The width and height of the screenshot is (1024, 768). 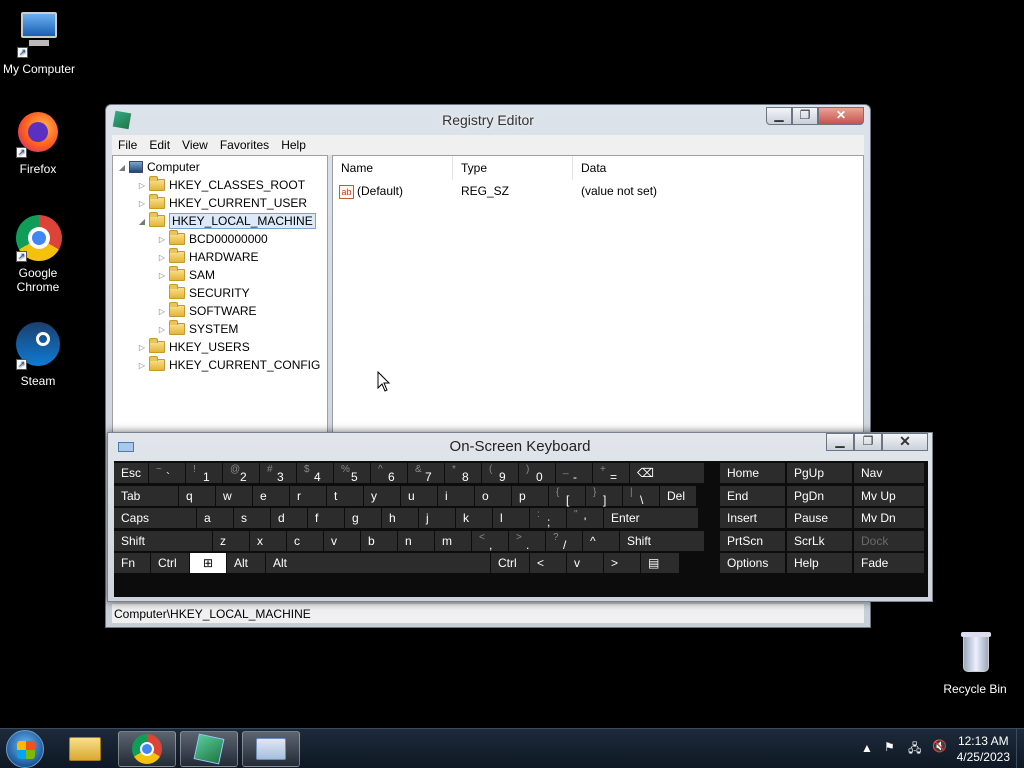 What do you see at coordinates (1020, 748) in the screenshot?
I see `show-desktop-button` at bounding box center [1020, 748].